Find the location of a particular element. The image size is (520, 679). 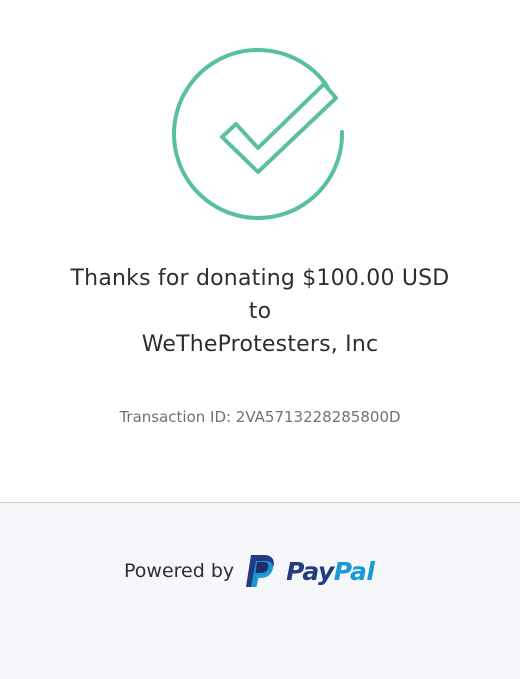

thanks-amount-line: Thanks for donating $100.00 USD is located at coordinates (260, 278).